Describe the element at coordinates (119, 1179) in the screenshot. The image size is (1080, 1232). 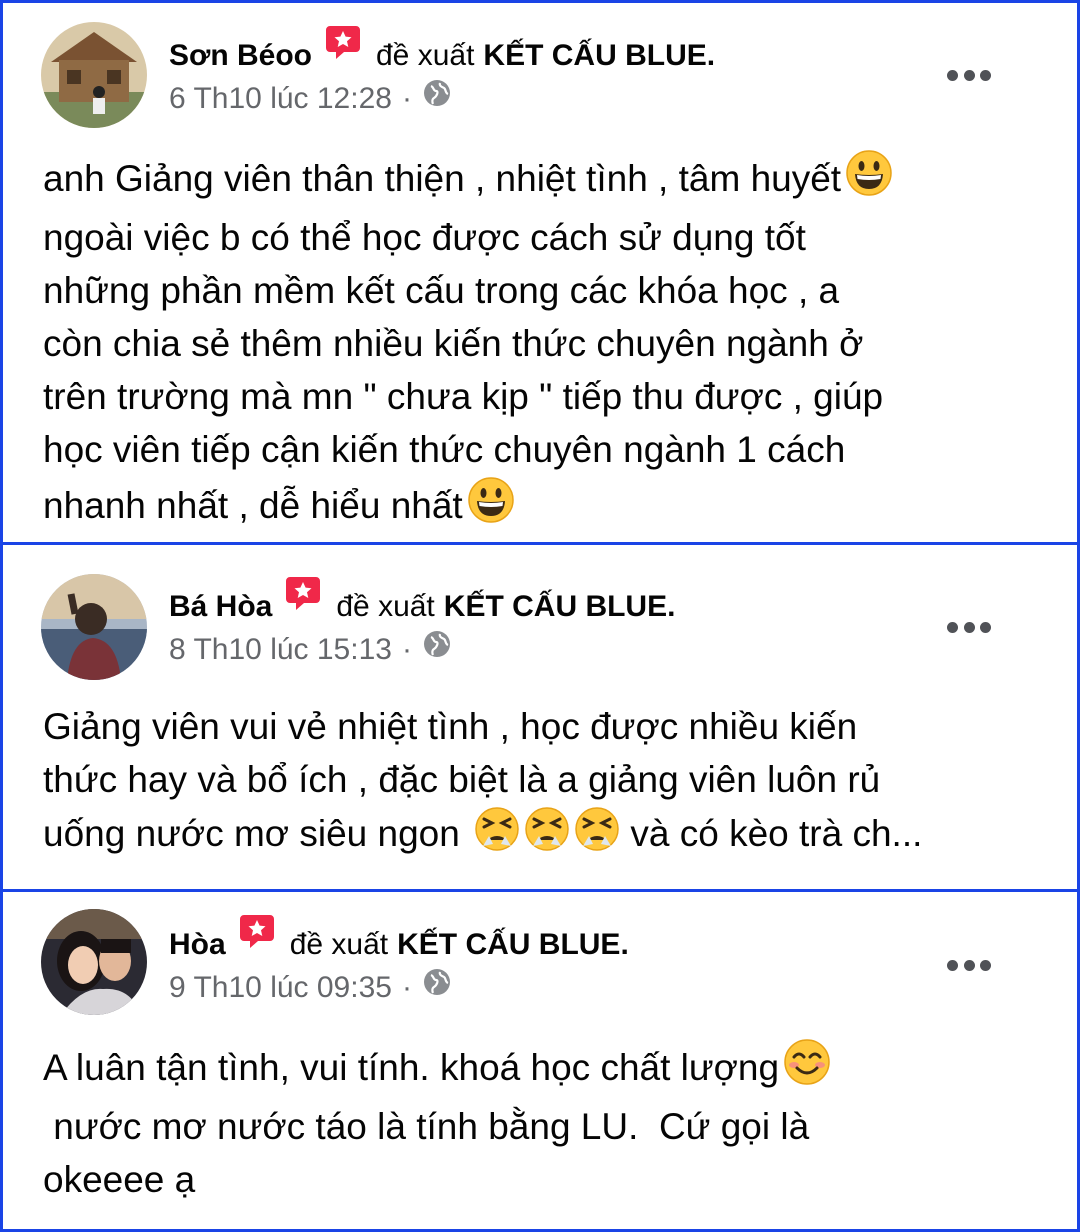
I see `body-line: okeeee ạ` at that location.